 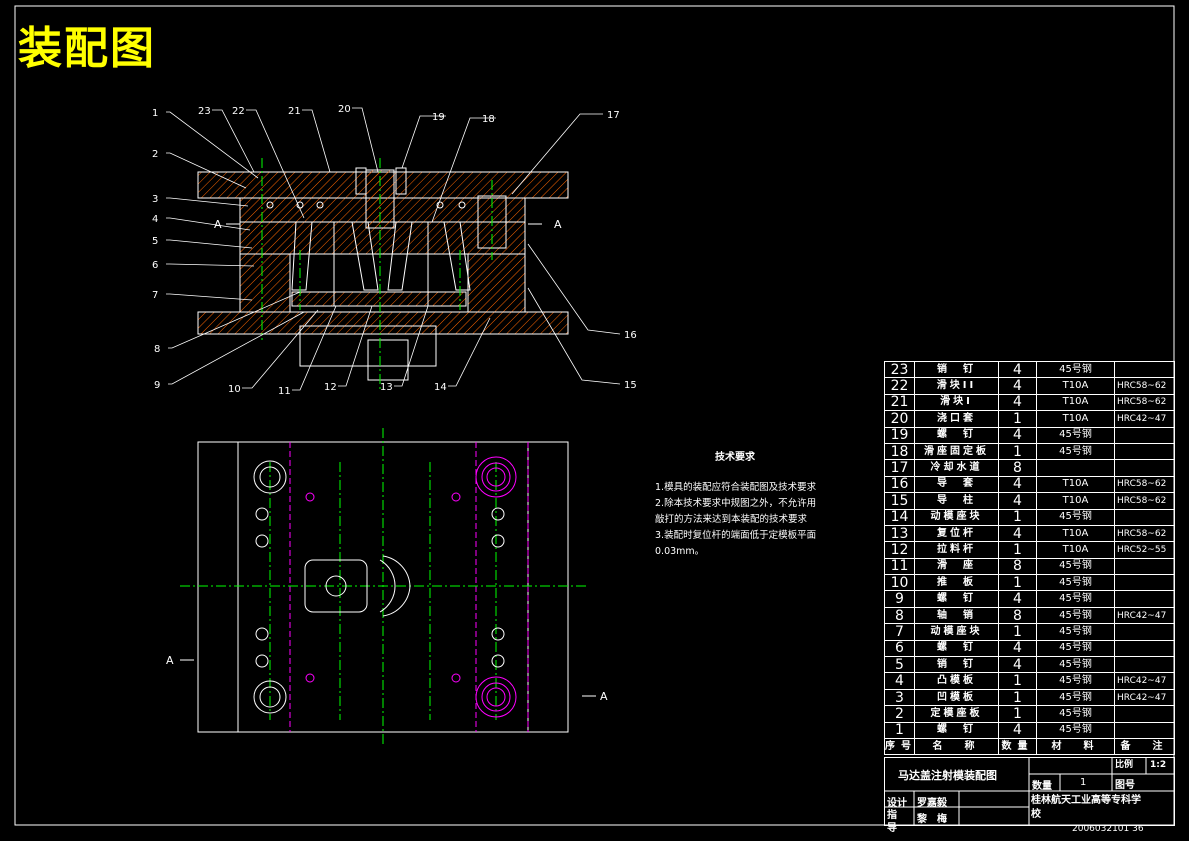 What do you see at coordinates (155, 265) in the screenshot?
I see `callout-number: 6` at bounding box center [155, 265].